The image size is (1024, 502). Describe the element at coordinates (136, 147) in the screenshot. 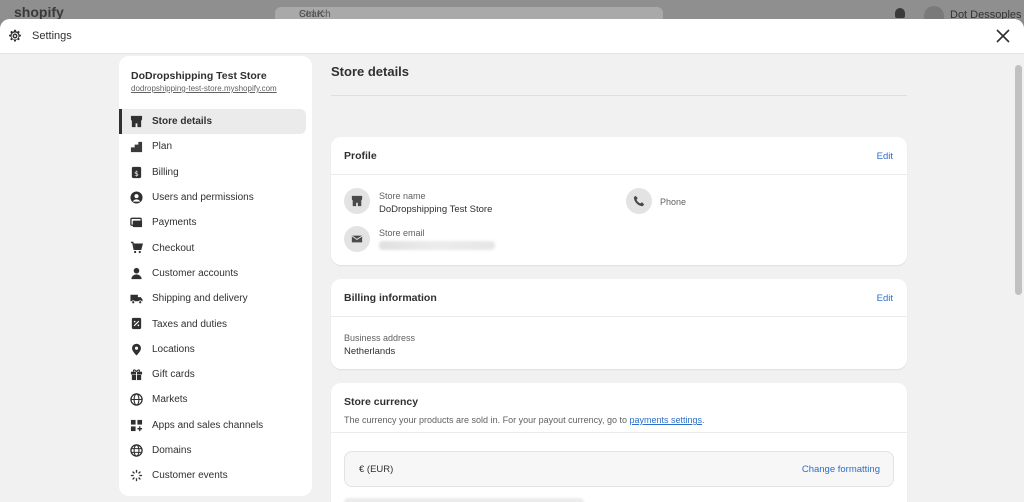

I see `plan-icon` at that location.